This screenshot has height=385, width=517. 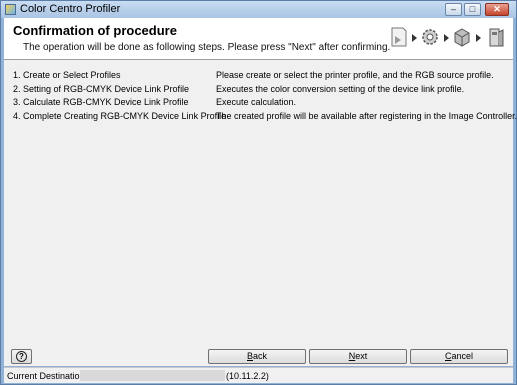 I want to click on current-destination-label: Current Destination, so click(x=46, y=376).